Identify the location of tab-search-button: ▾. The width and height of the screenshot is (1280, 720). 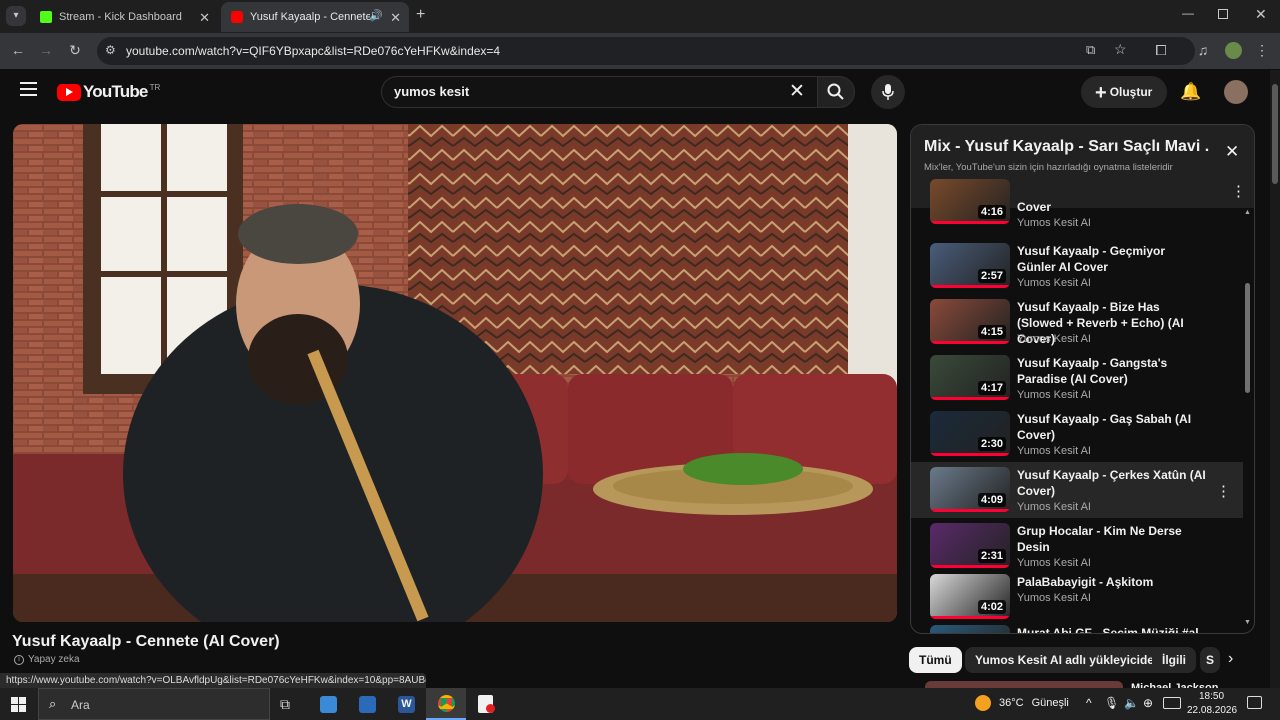
(16, 16).